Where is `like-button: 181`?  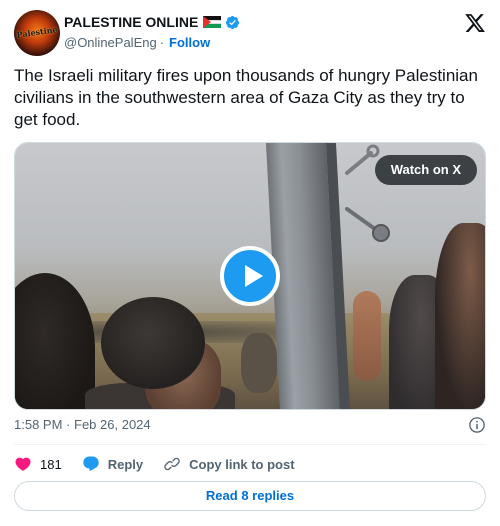 like-button: 181 is located at coordinates (38, 464).